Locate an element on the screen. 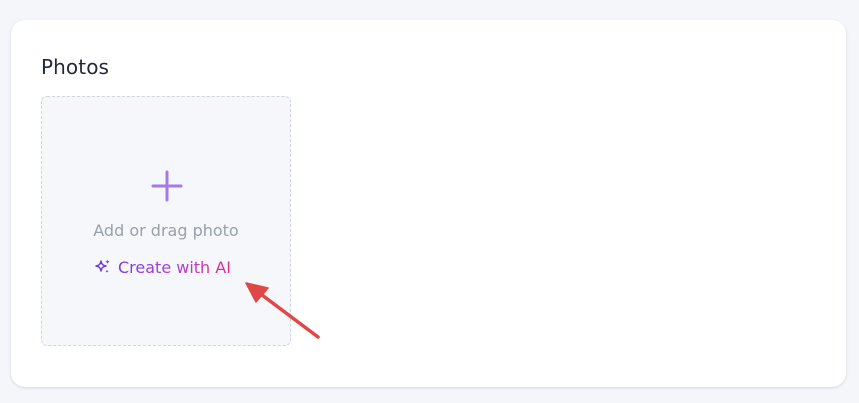 Image resolution: width=859 pixels, height=403 pixels. plus-icon is located at coordinates (167, 186).